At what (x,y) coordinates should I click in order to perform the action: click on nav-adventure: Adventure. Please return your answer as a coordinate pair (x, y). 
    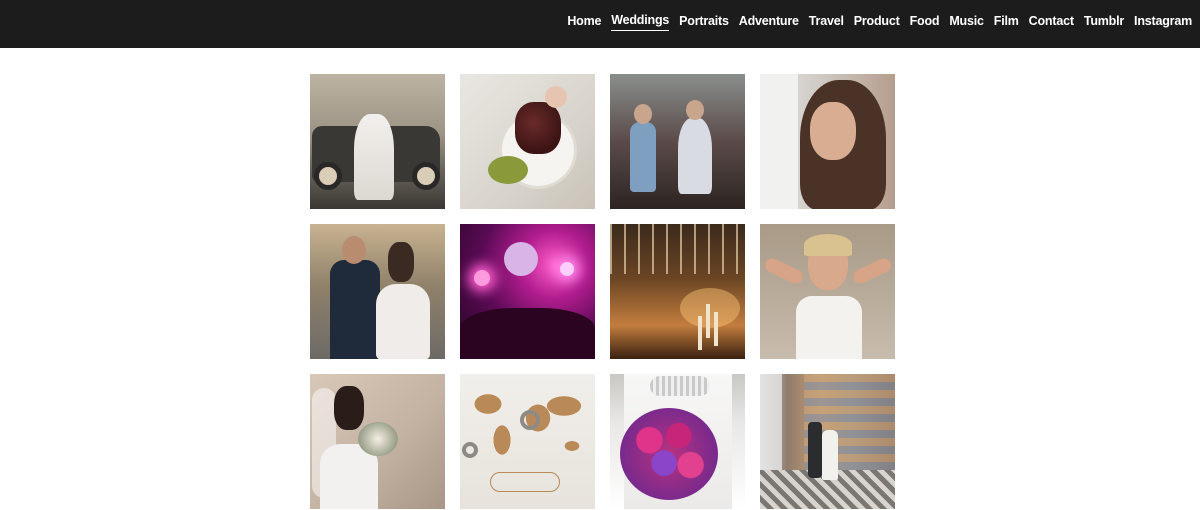
    Looking at the image, I should click on (769, 22).